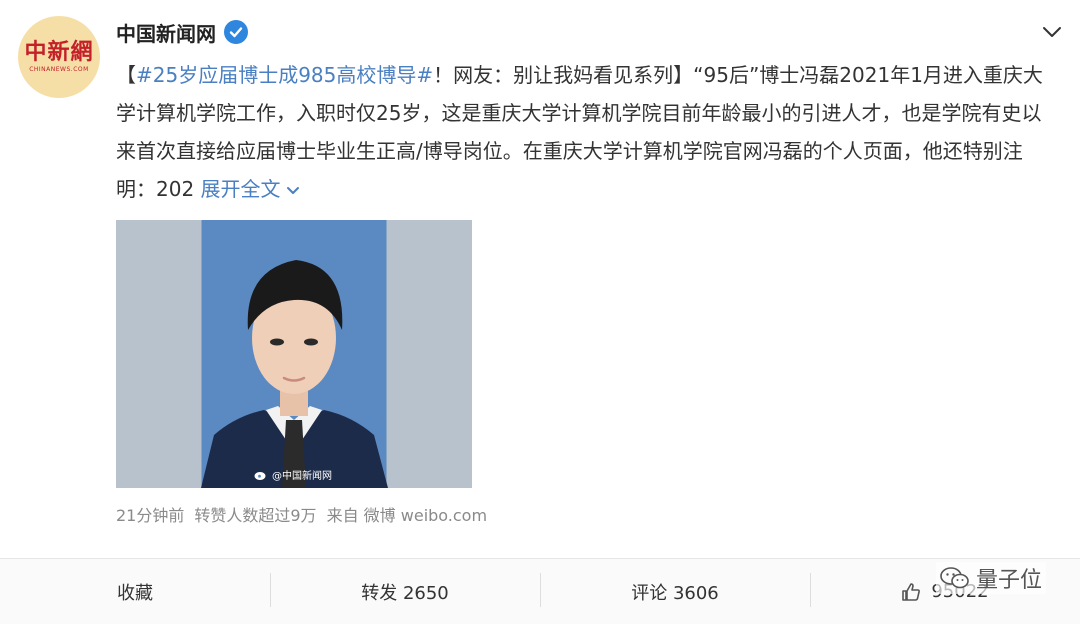 This screenshot has height=624, width=1080. Describe the element at coordinates (563, 75) in the screenshot. I see `headline-text: ！网友：别让我妈看见系列】` at that location.